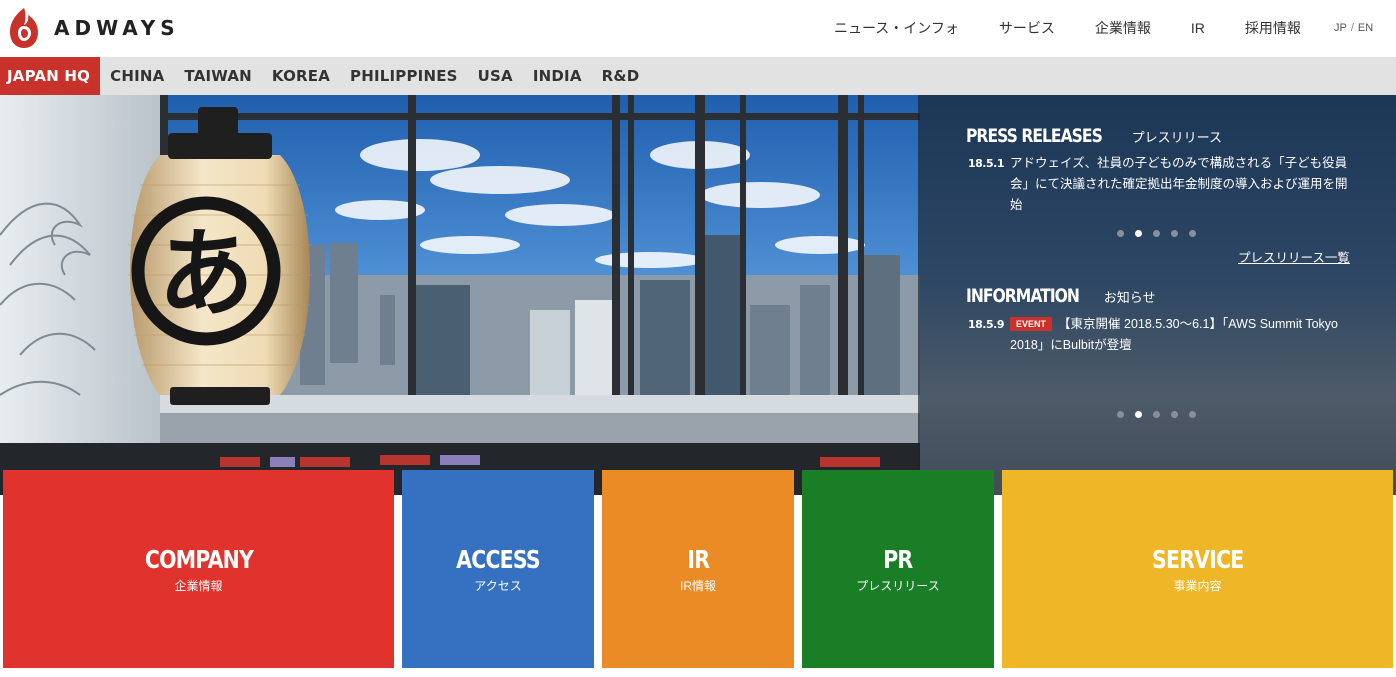 The image size is (1396, 677). What do you see at coordinates (1034, 136) in the screenshot?
I see `press-title-en: PRESS RELEASES` at bounding box center [1034, 136].